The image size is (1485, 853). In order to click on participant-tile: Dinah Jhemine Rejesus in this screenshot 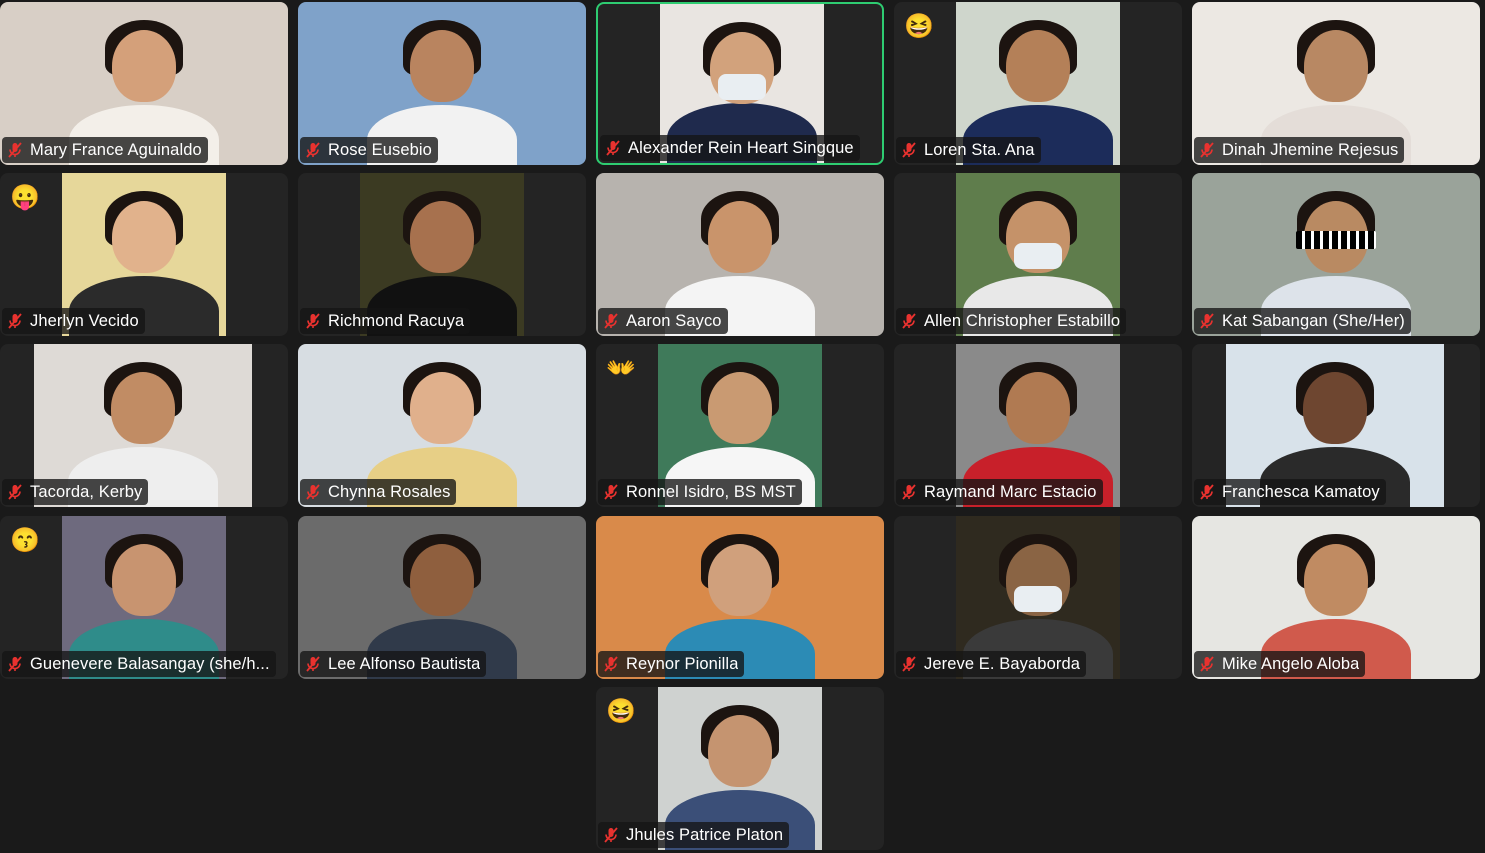, I will do `click(1336, 83)`.